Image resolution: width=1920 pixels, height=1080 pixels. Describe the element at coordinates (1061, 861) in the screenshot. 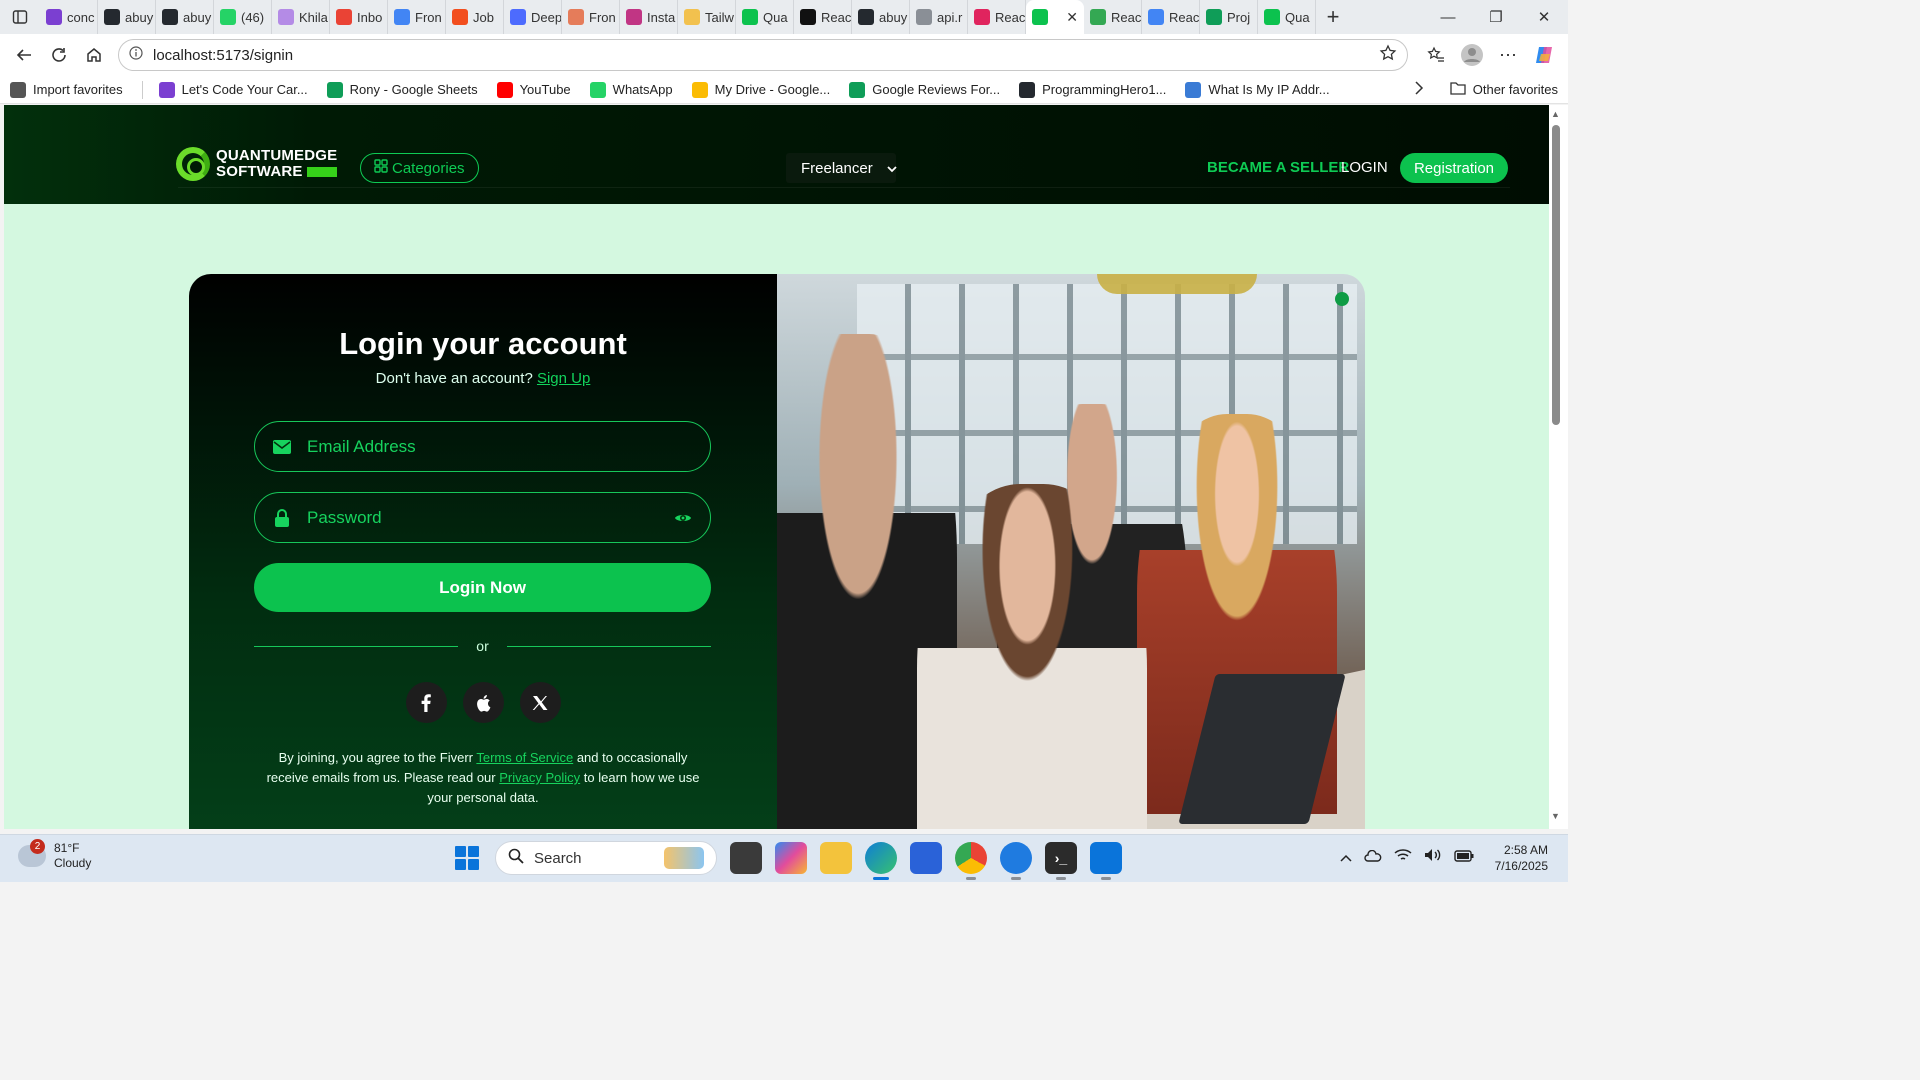

I see `terminal-icon: ›_` at that location.